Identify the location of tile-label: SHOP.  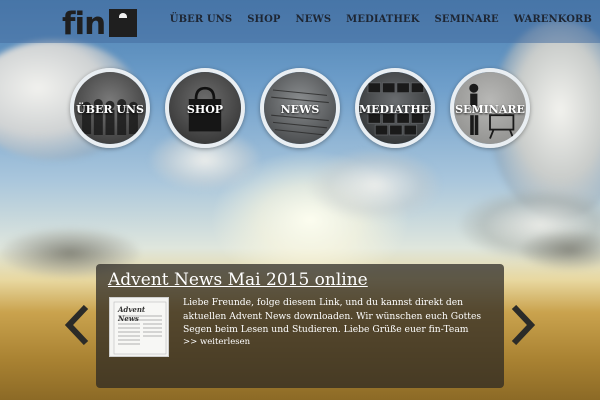
(205, 109).